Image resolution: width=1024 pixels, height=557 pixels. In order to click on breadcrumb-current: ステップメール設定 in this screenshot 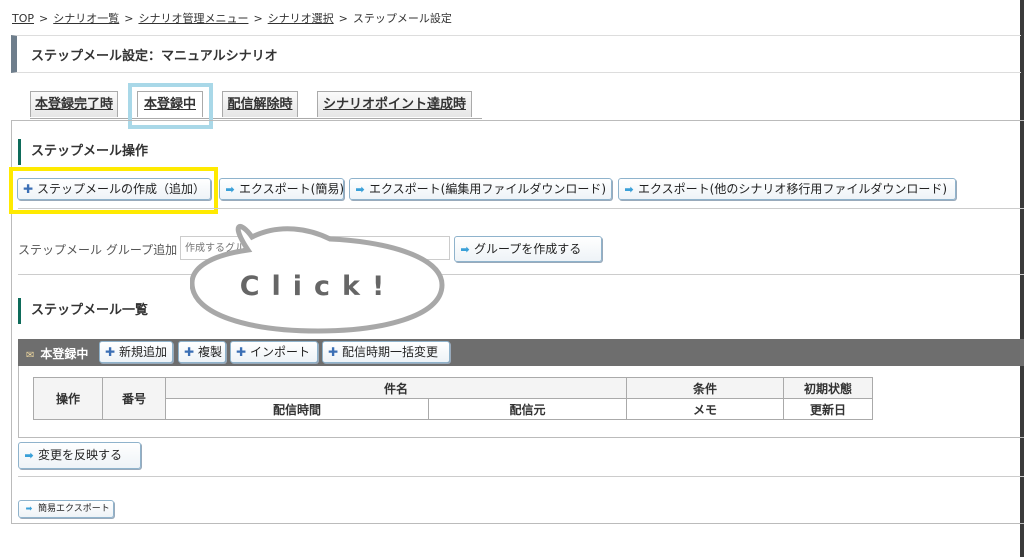, I will do `click(402, 18)`.